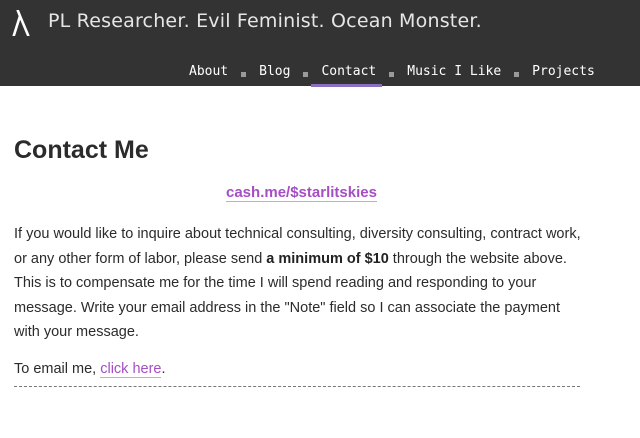 This screenshot has width=640, height=438. What do you see at coordinates (347, 72) in the screenshot?
I see `nav-contact: Contact` at bounding box center [347, 72].